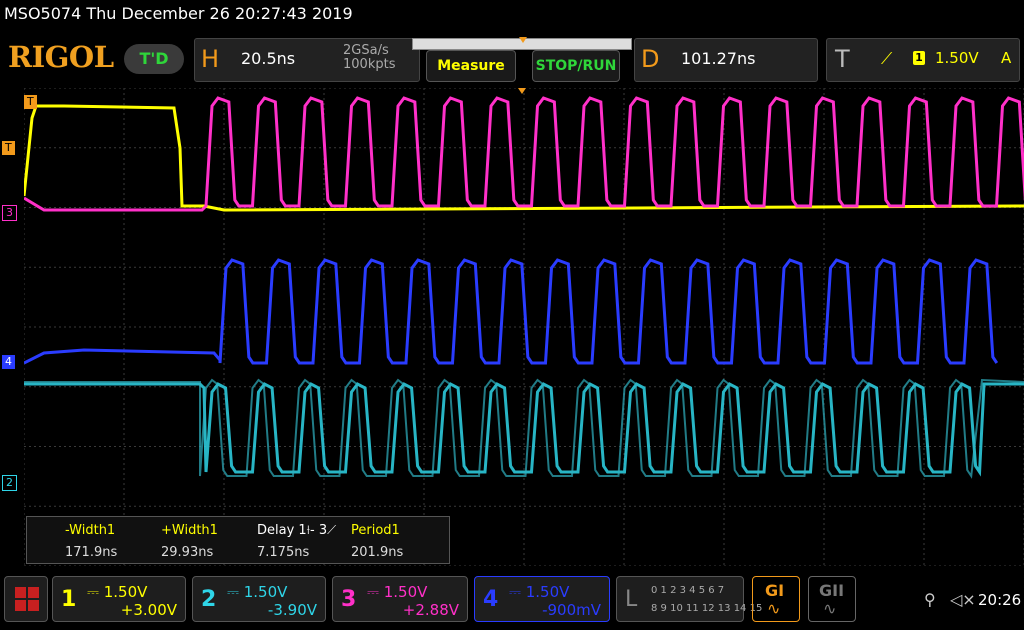 Image resolution: width=1024 pixels, height=630 pixels. Describe the element at coordinates (957, 58) in the screenshot. I see `trigger-level: 1.50V` at that location.